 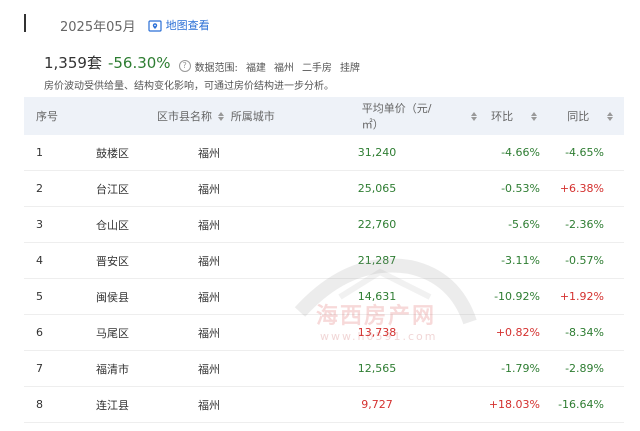 I want to click on row-yoy-change: -8.34%, so click(x=584, y=332).